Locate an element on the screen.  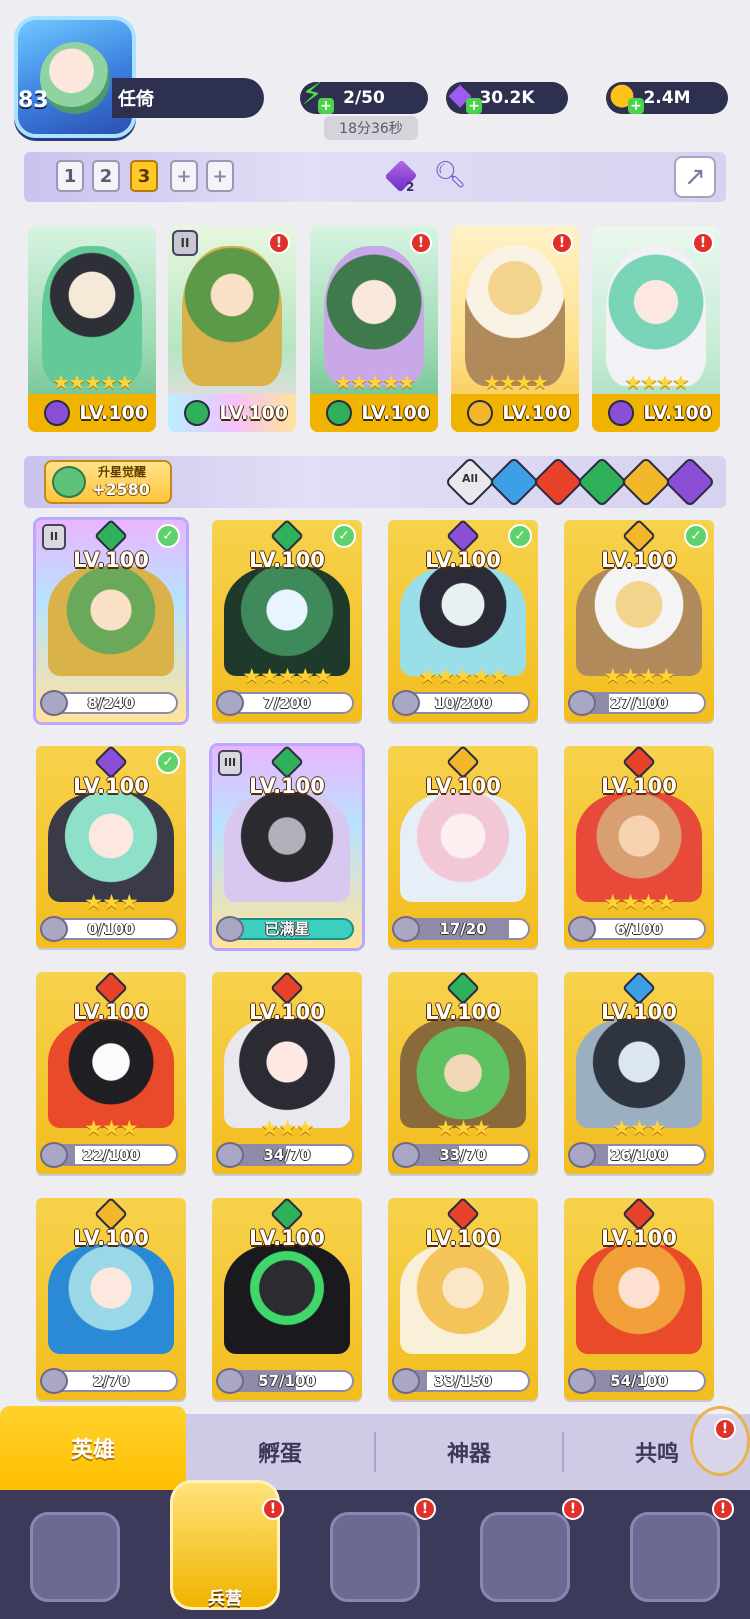
hero-card: ✓ LV.100 ★★★★★ 7/200 is located at coordinates (287, 621).